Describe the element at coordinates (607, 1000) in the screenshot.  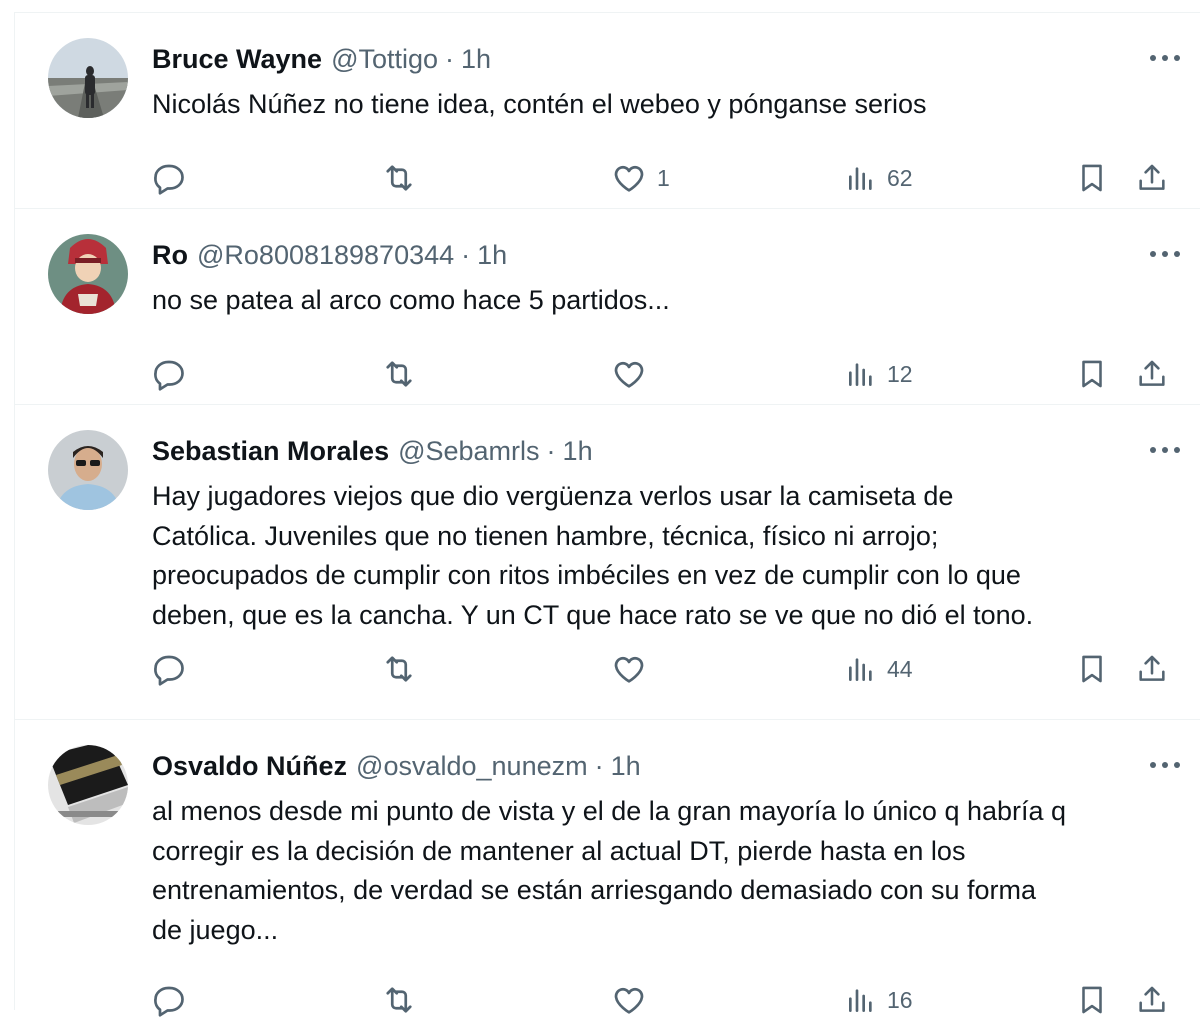
I see `action-bar: 16` at that location.